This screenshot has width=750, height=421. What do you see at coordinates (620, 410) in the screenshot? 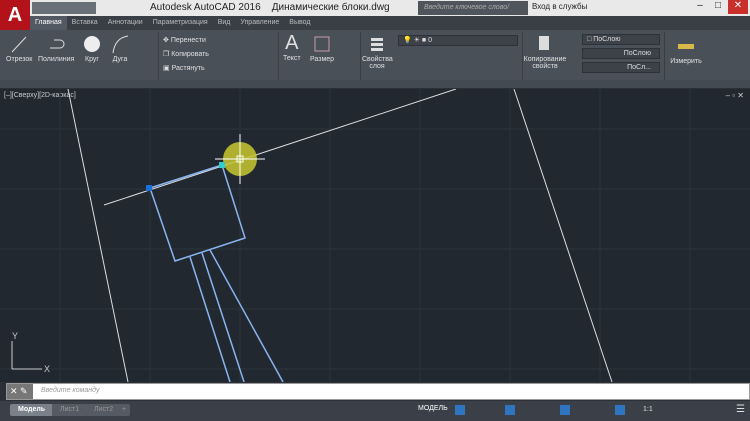
I see `annotation-icon` at bounding box center [620, 410].